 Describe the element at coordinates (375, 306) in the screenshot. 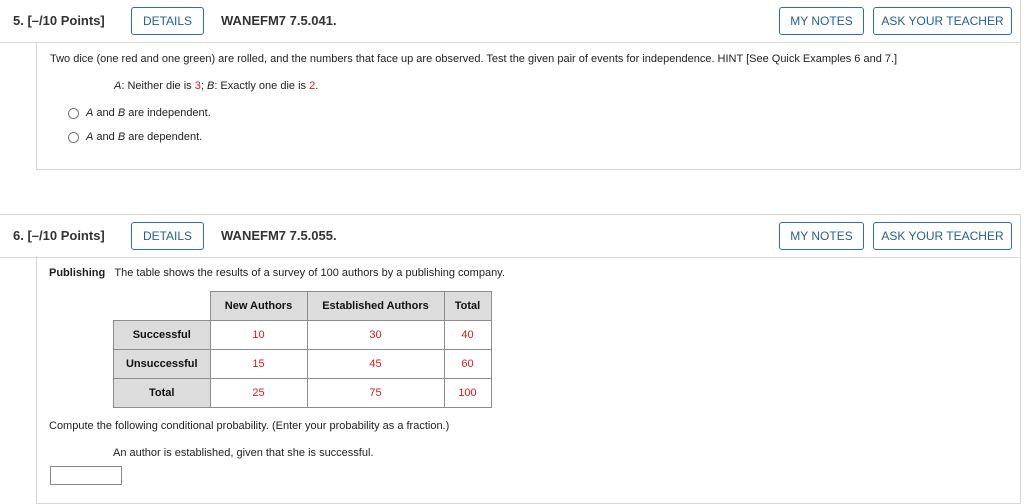

I see `column-header: Established Authors` at that location.